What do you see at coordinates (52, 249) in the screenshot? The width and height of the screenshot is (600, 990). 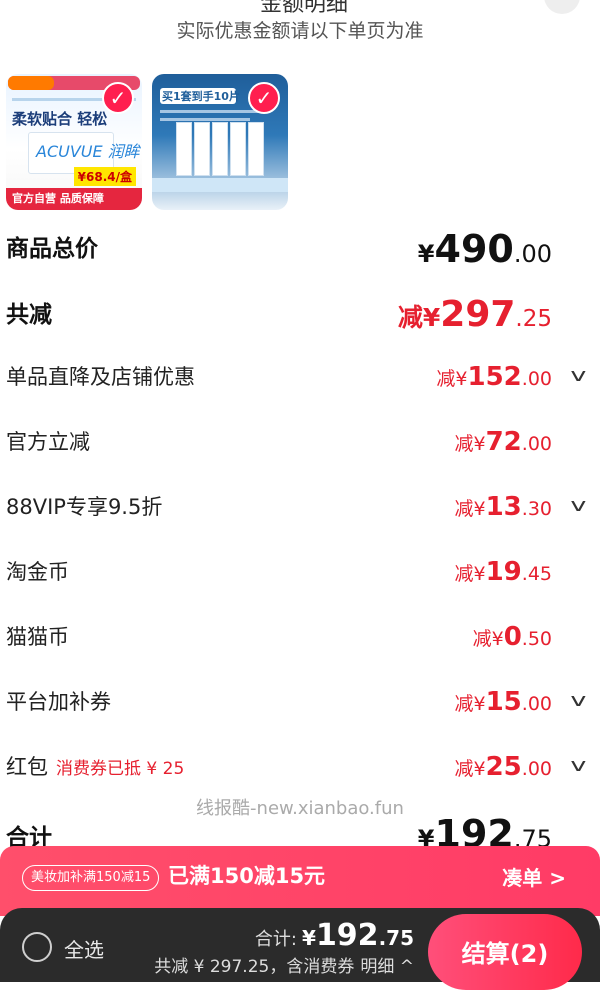 I see `goods-total-label: 商品总价` at bounding box center [52, 249].